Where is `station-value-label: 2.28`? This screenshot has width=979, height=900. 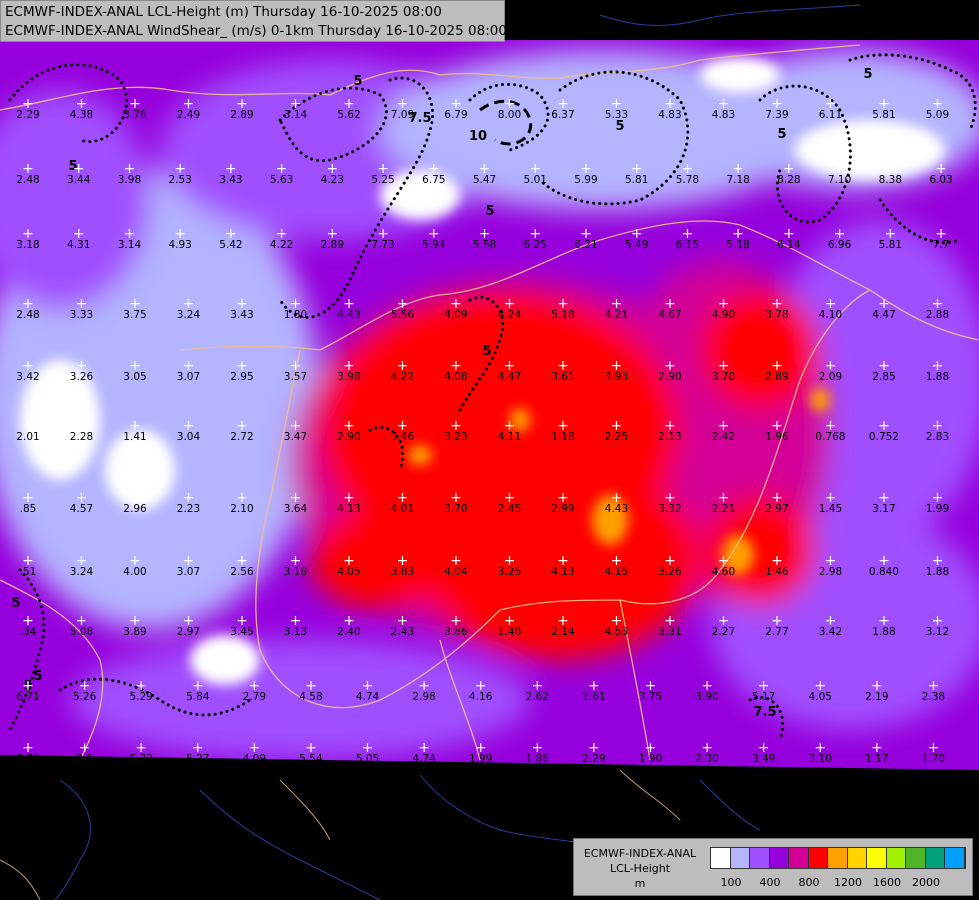 station-value-label: 2.28 is located at coordinates (81, 437).